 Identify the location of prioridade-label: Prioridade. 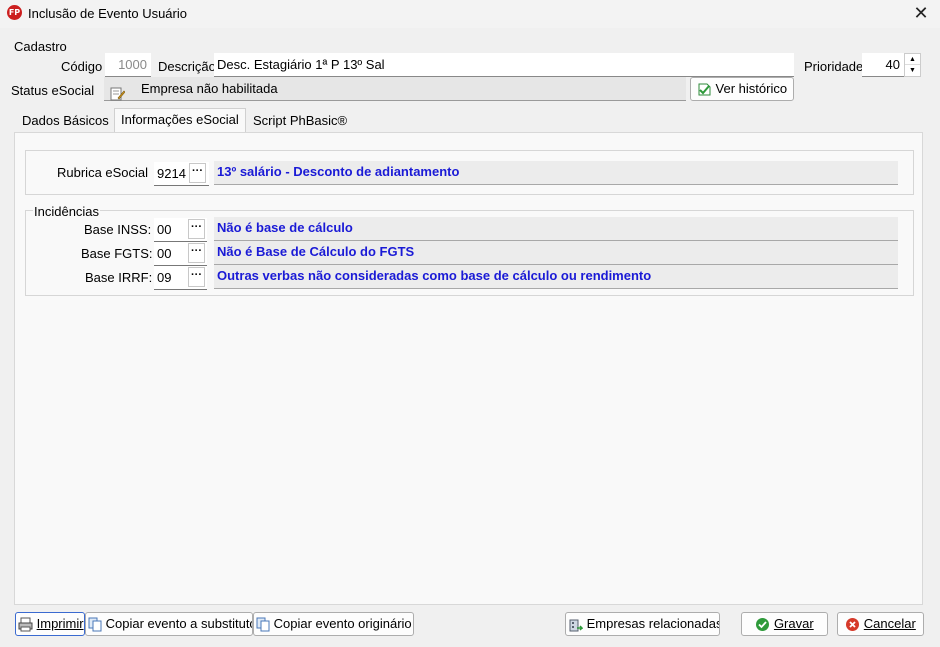
(834, 66).